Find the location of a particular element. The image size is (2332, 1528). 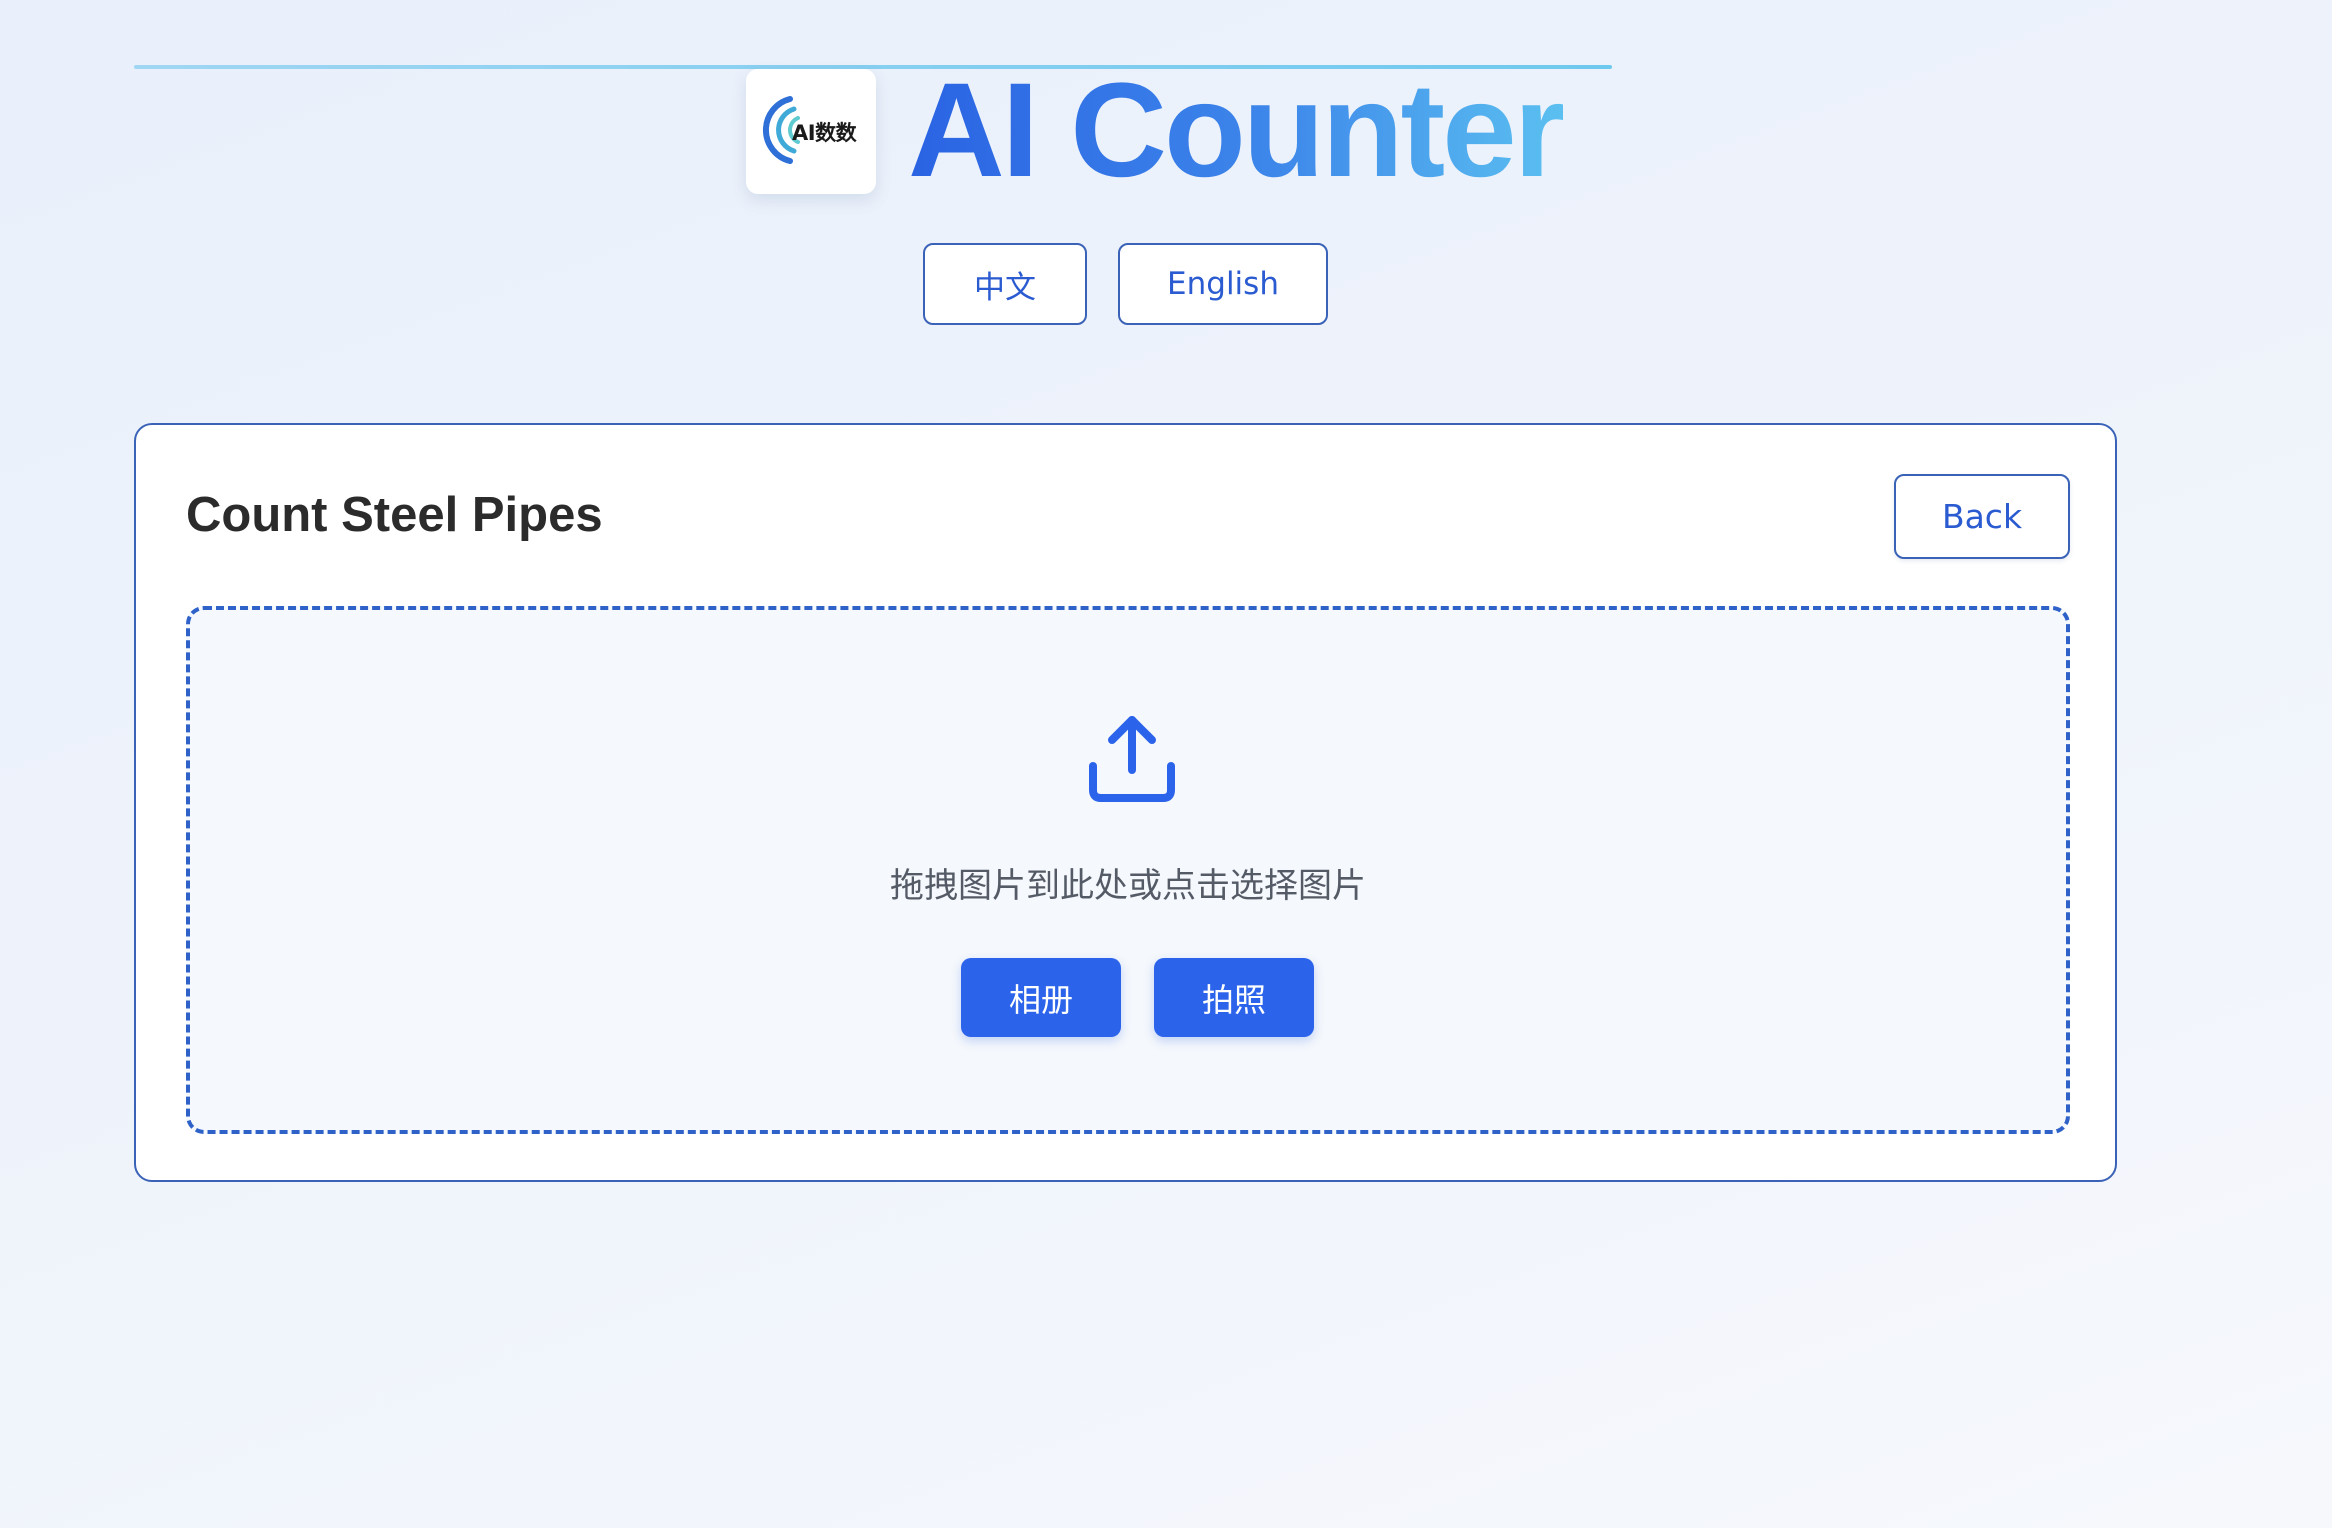

language-english-button: English is located at coordinates (1223, 284).